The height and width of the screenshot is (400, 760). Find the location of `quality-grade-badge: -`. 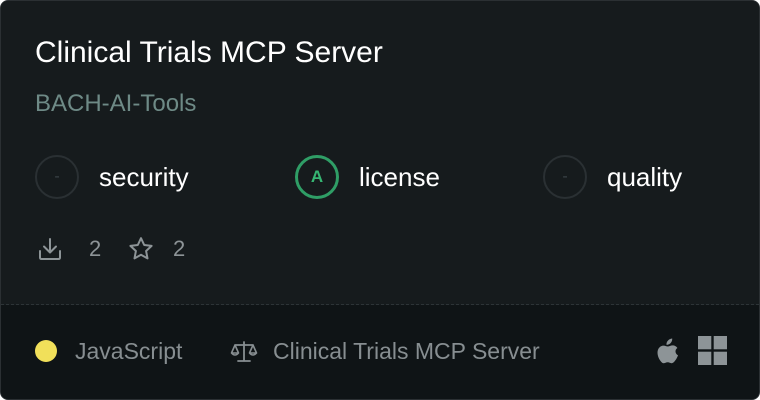

quality-grade-badge: - is located at coordinates (565, 177).